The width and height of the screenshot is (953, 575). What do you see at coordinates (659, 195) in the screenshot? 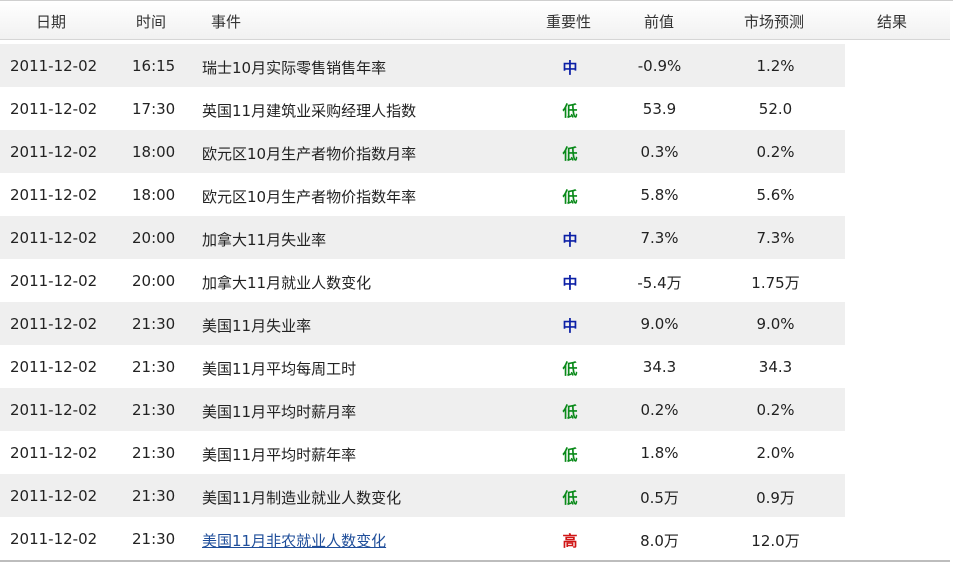
I see `row-previous: 5.8%` at bounding box center [659, 195].